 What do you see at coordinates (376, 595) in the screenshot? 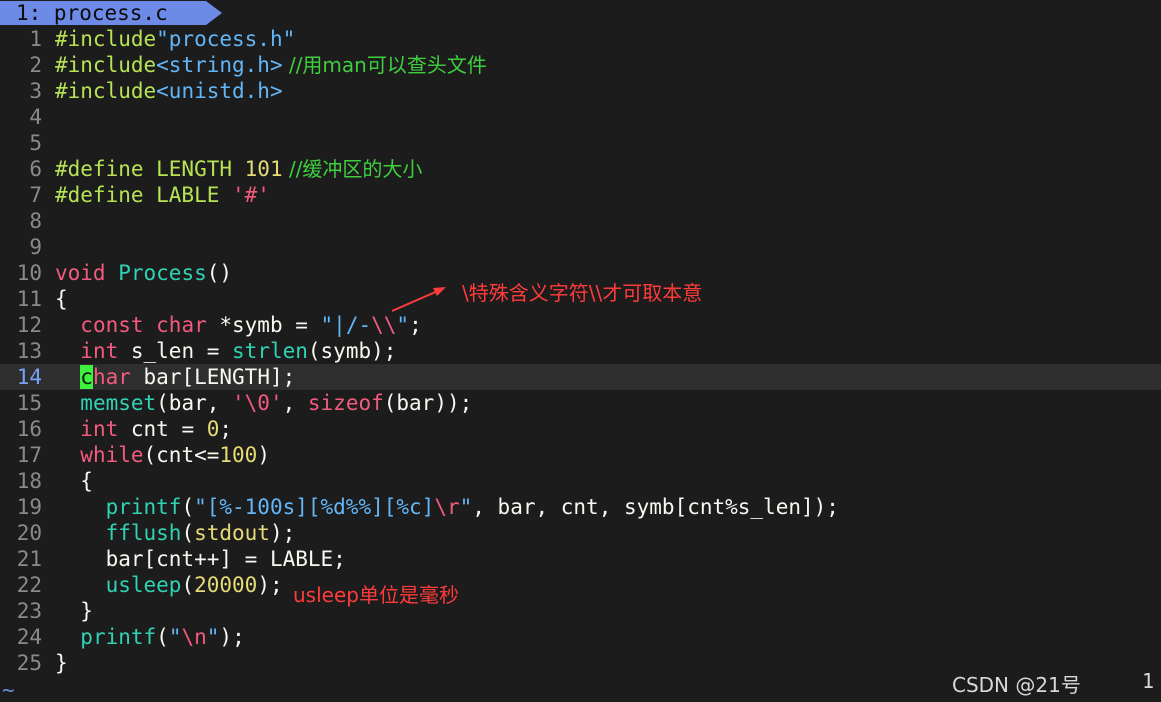
I see `usleep-annotation: usleep单位是毫秒` at bounding box center [376, 595].